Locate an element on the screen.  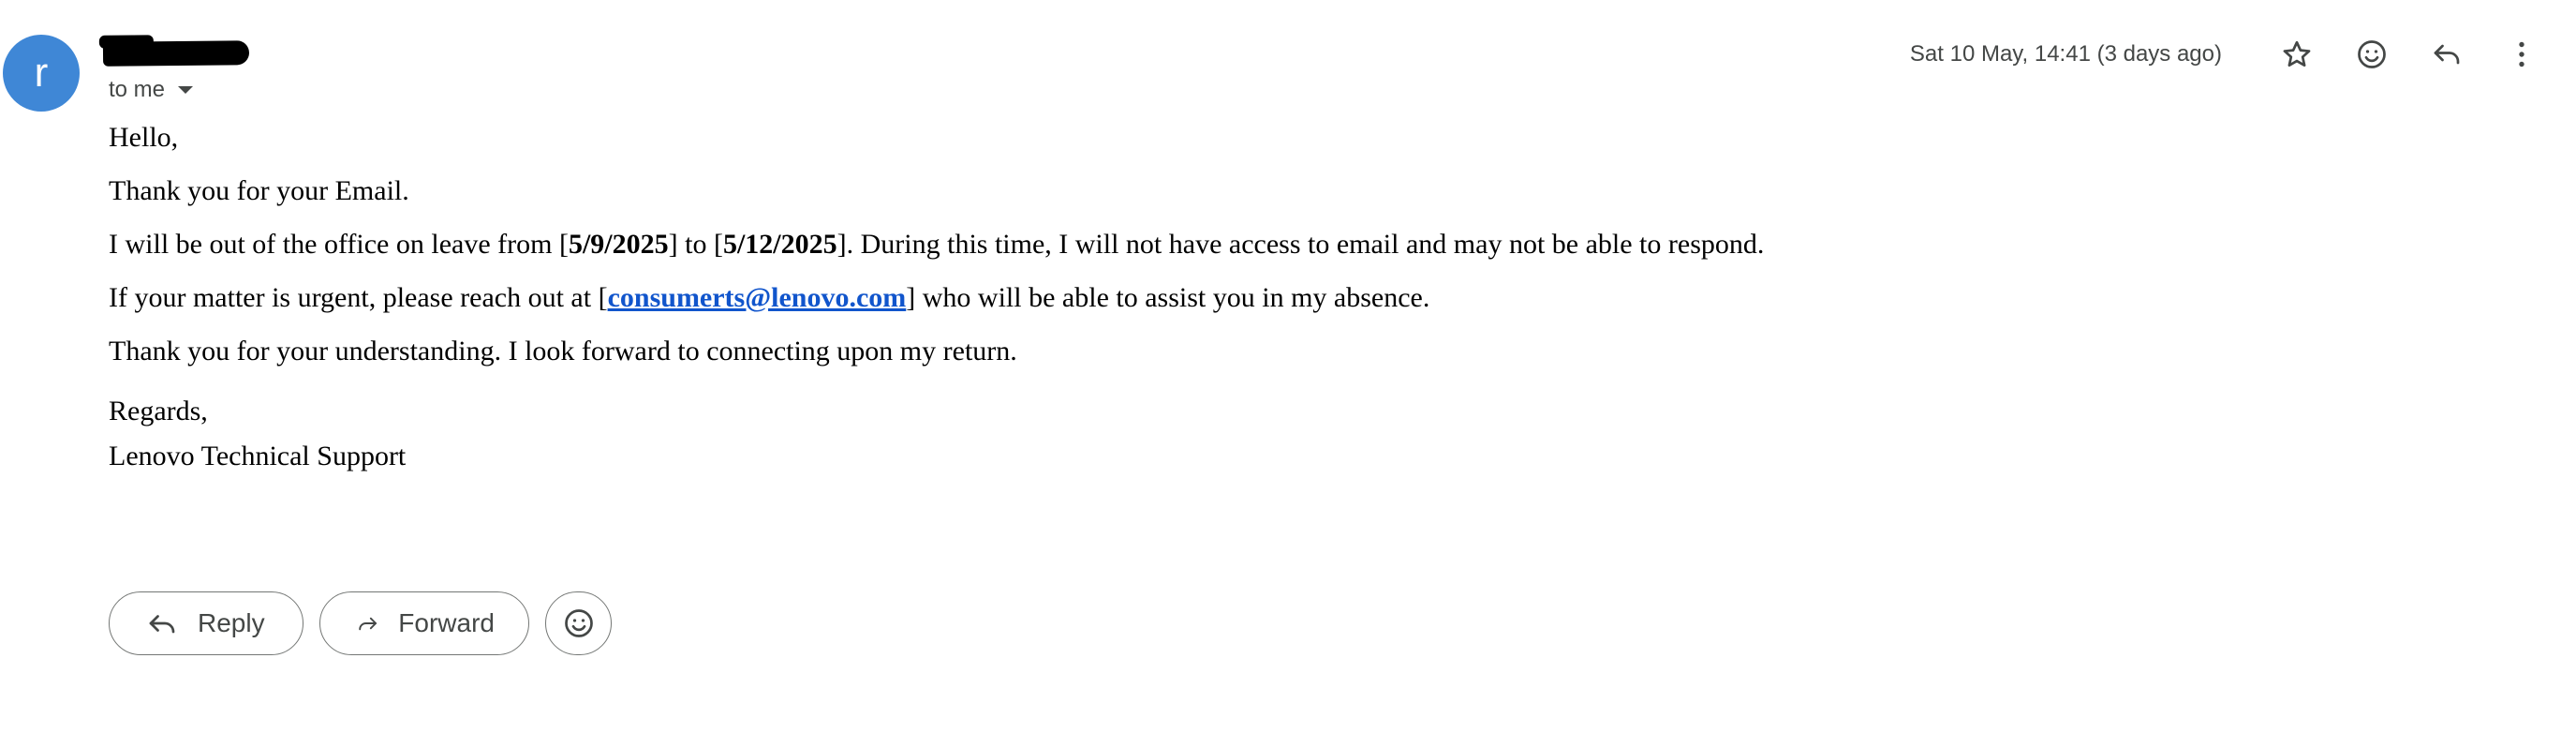
star-button is located at coordinates (2297, 54).